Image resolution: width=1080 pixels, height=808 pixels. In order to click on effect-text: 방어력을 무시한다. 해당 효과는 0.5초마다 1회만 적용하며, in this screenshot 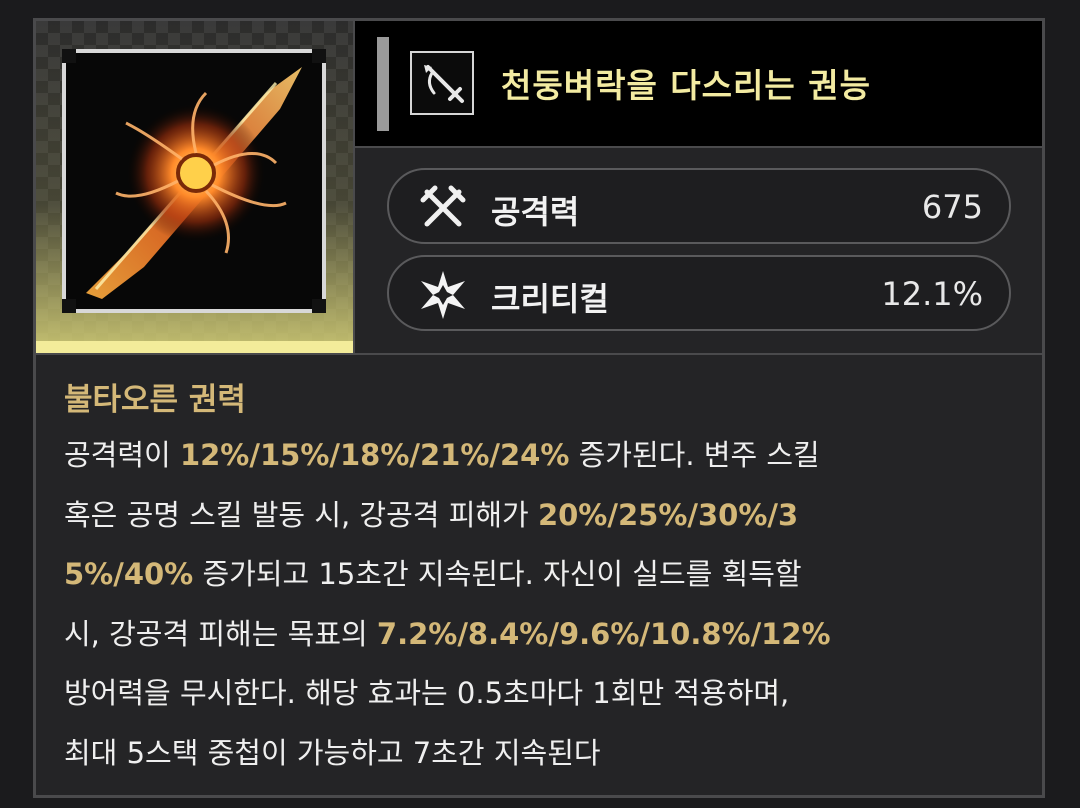, I will do `click(427, 693)`.